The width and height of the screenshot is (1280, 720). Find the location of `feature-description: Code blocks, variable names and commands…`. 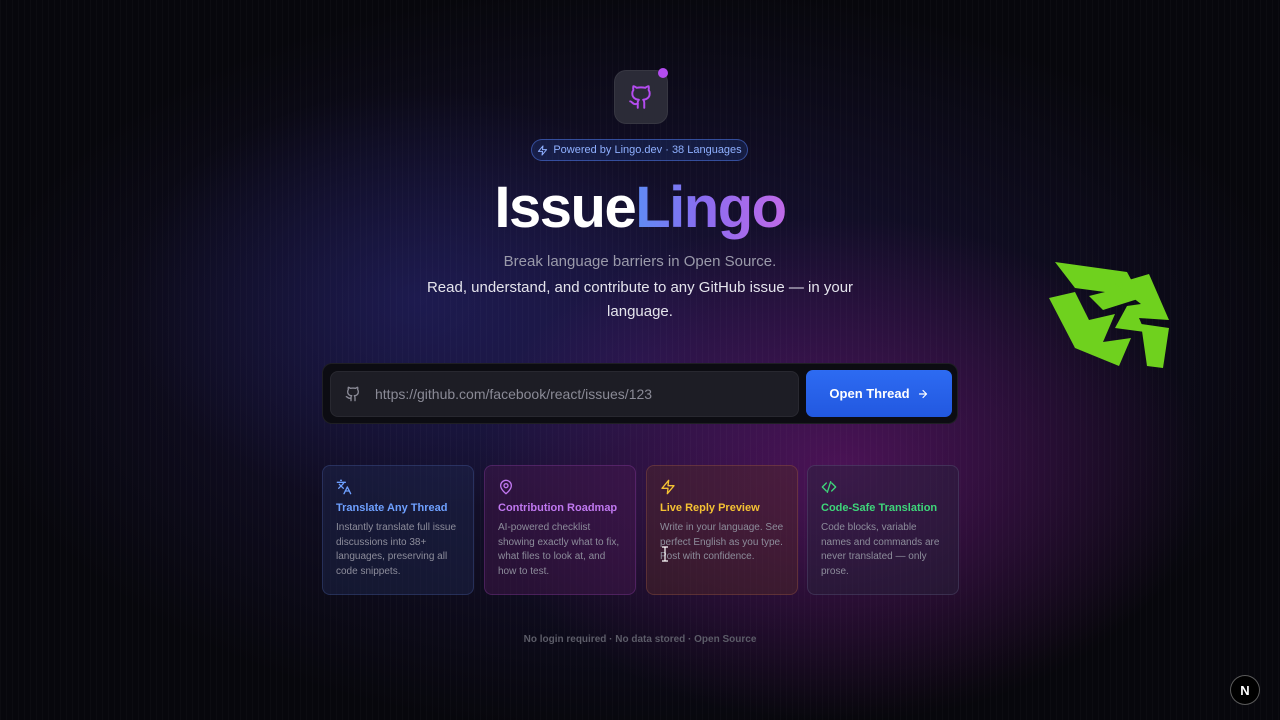

feature-description: Code blocks, variable names and commands… is located at coordinates (880, 549).